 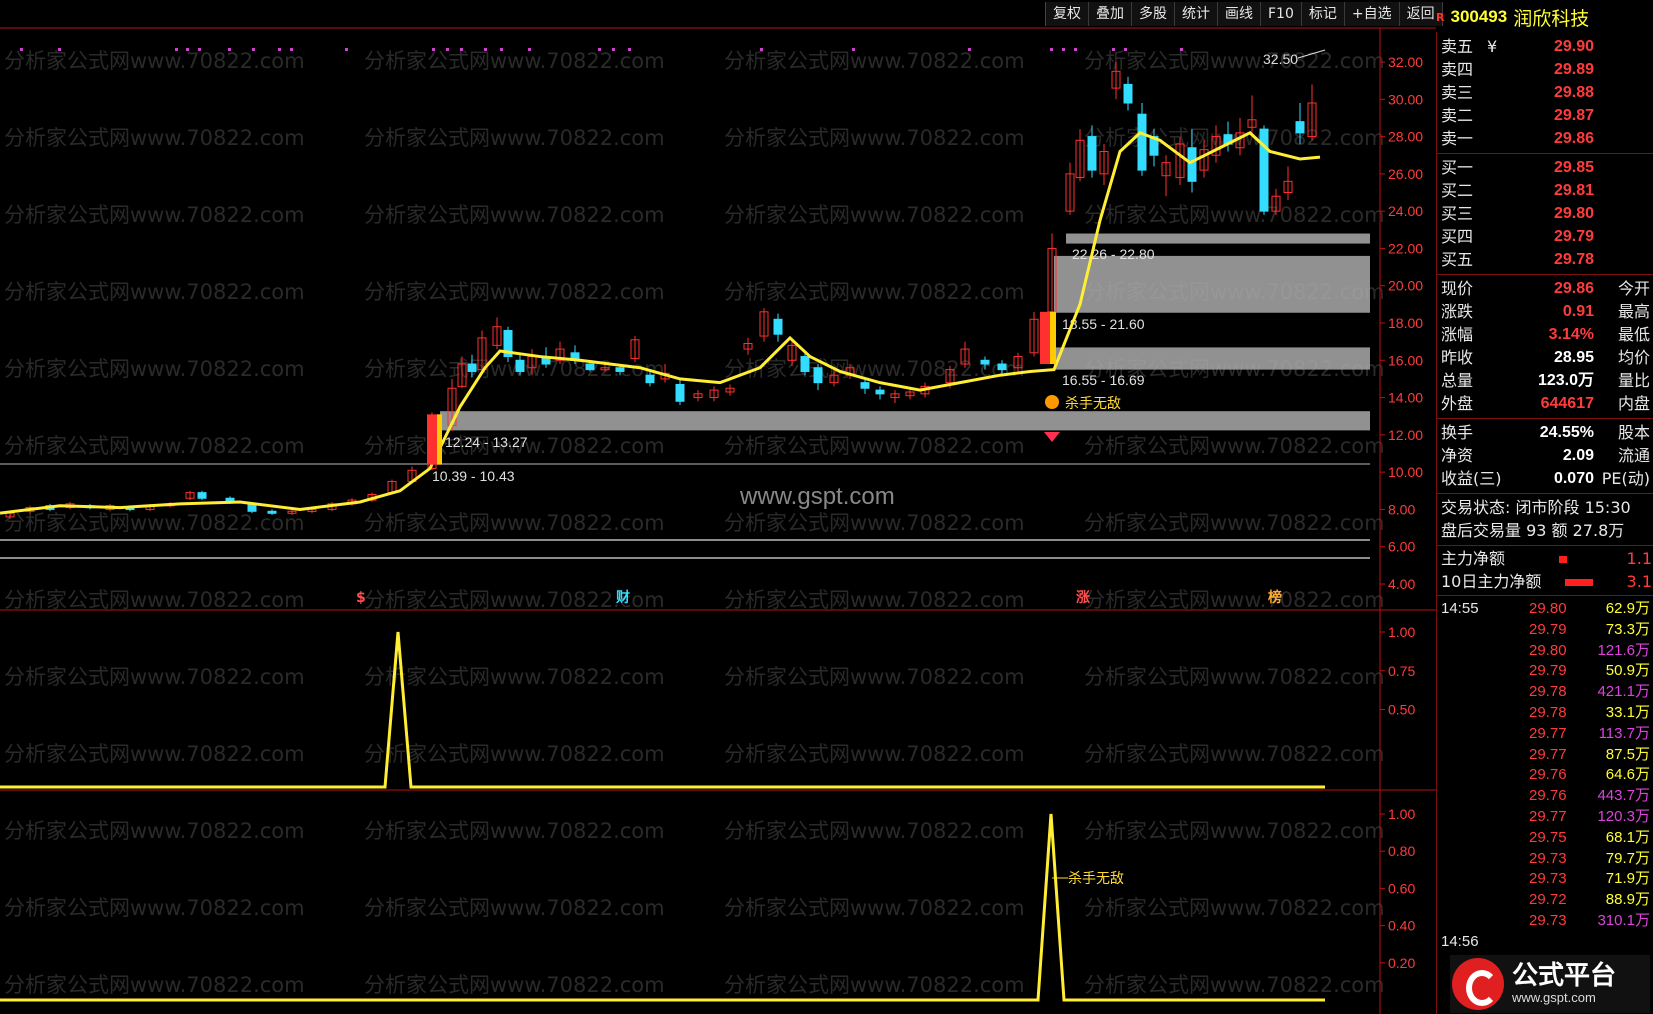 What do you see at coordinates (1633, 432) in the screenshot?
I see `fundamental-label-2: 股本` at bounding box center [1633, 432].